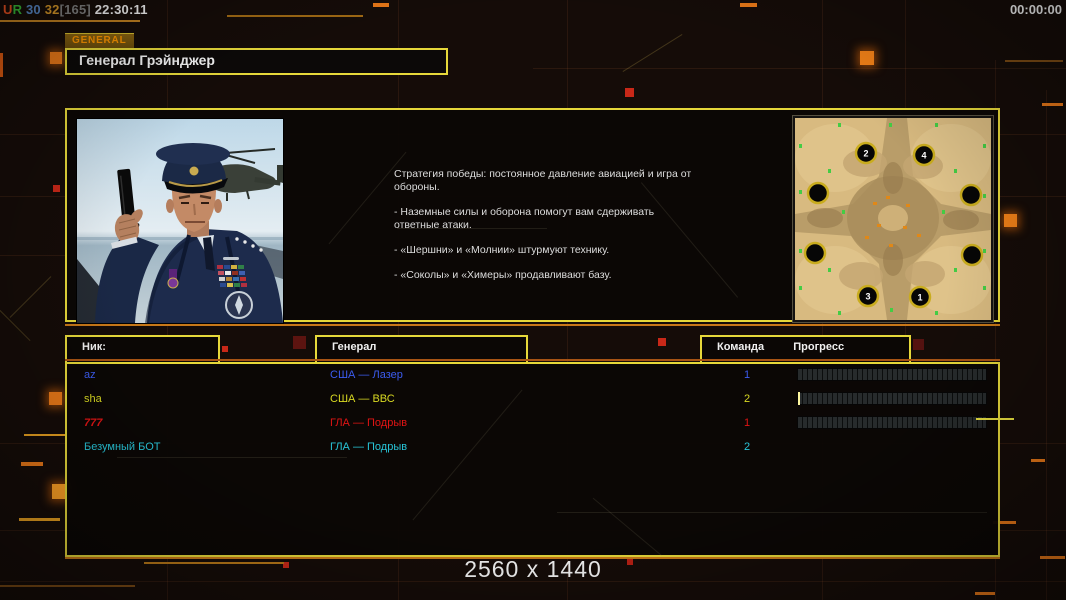 This screenshot has height=600, width=1066. Describe the element at coordinates (532, 450) in the screenshot. I see `player-row: Безумный БОТ ГЛА — Подрыв 2` at that location.